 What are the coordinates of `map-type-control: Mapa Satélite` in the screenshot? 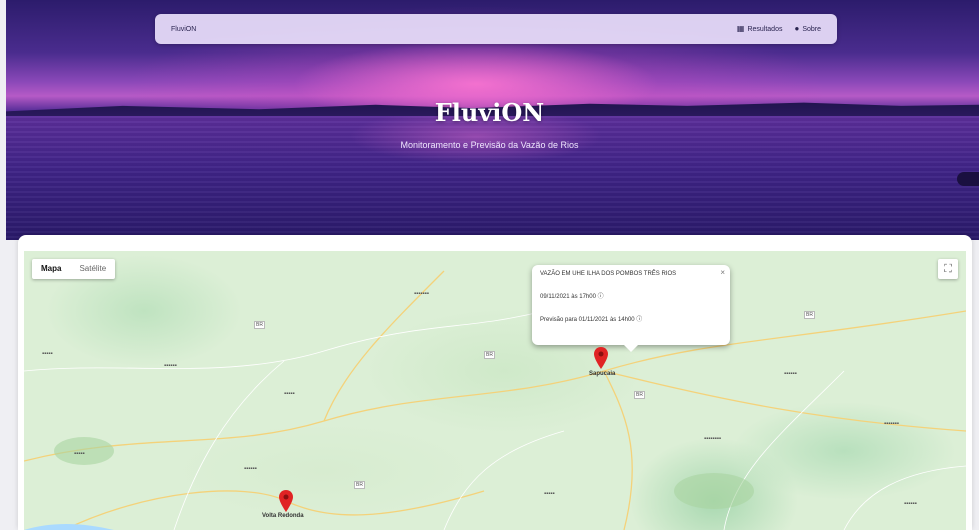 It's located at (74, 269).